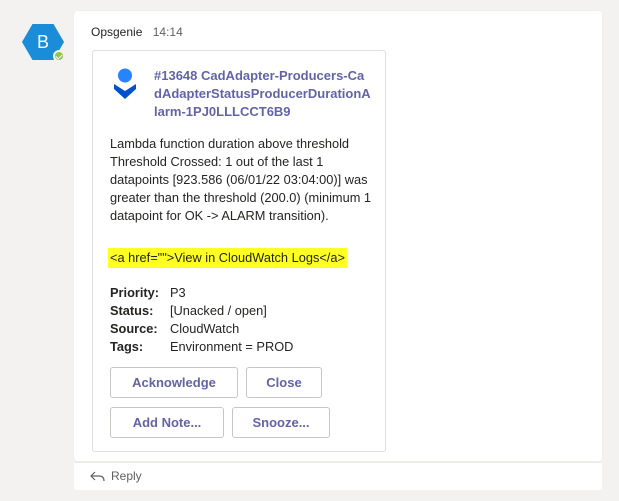  Describe the element at coordinates (59, 56) in the screenshot. I see `presence-available-icon` at that location.